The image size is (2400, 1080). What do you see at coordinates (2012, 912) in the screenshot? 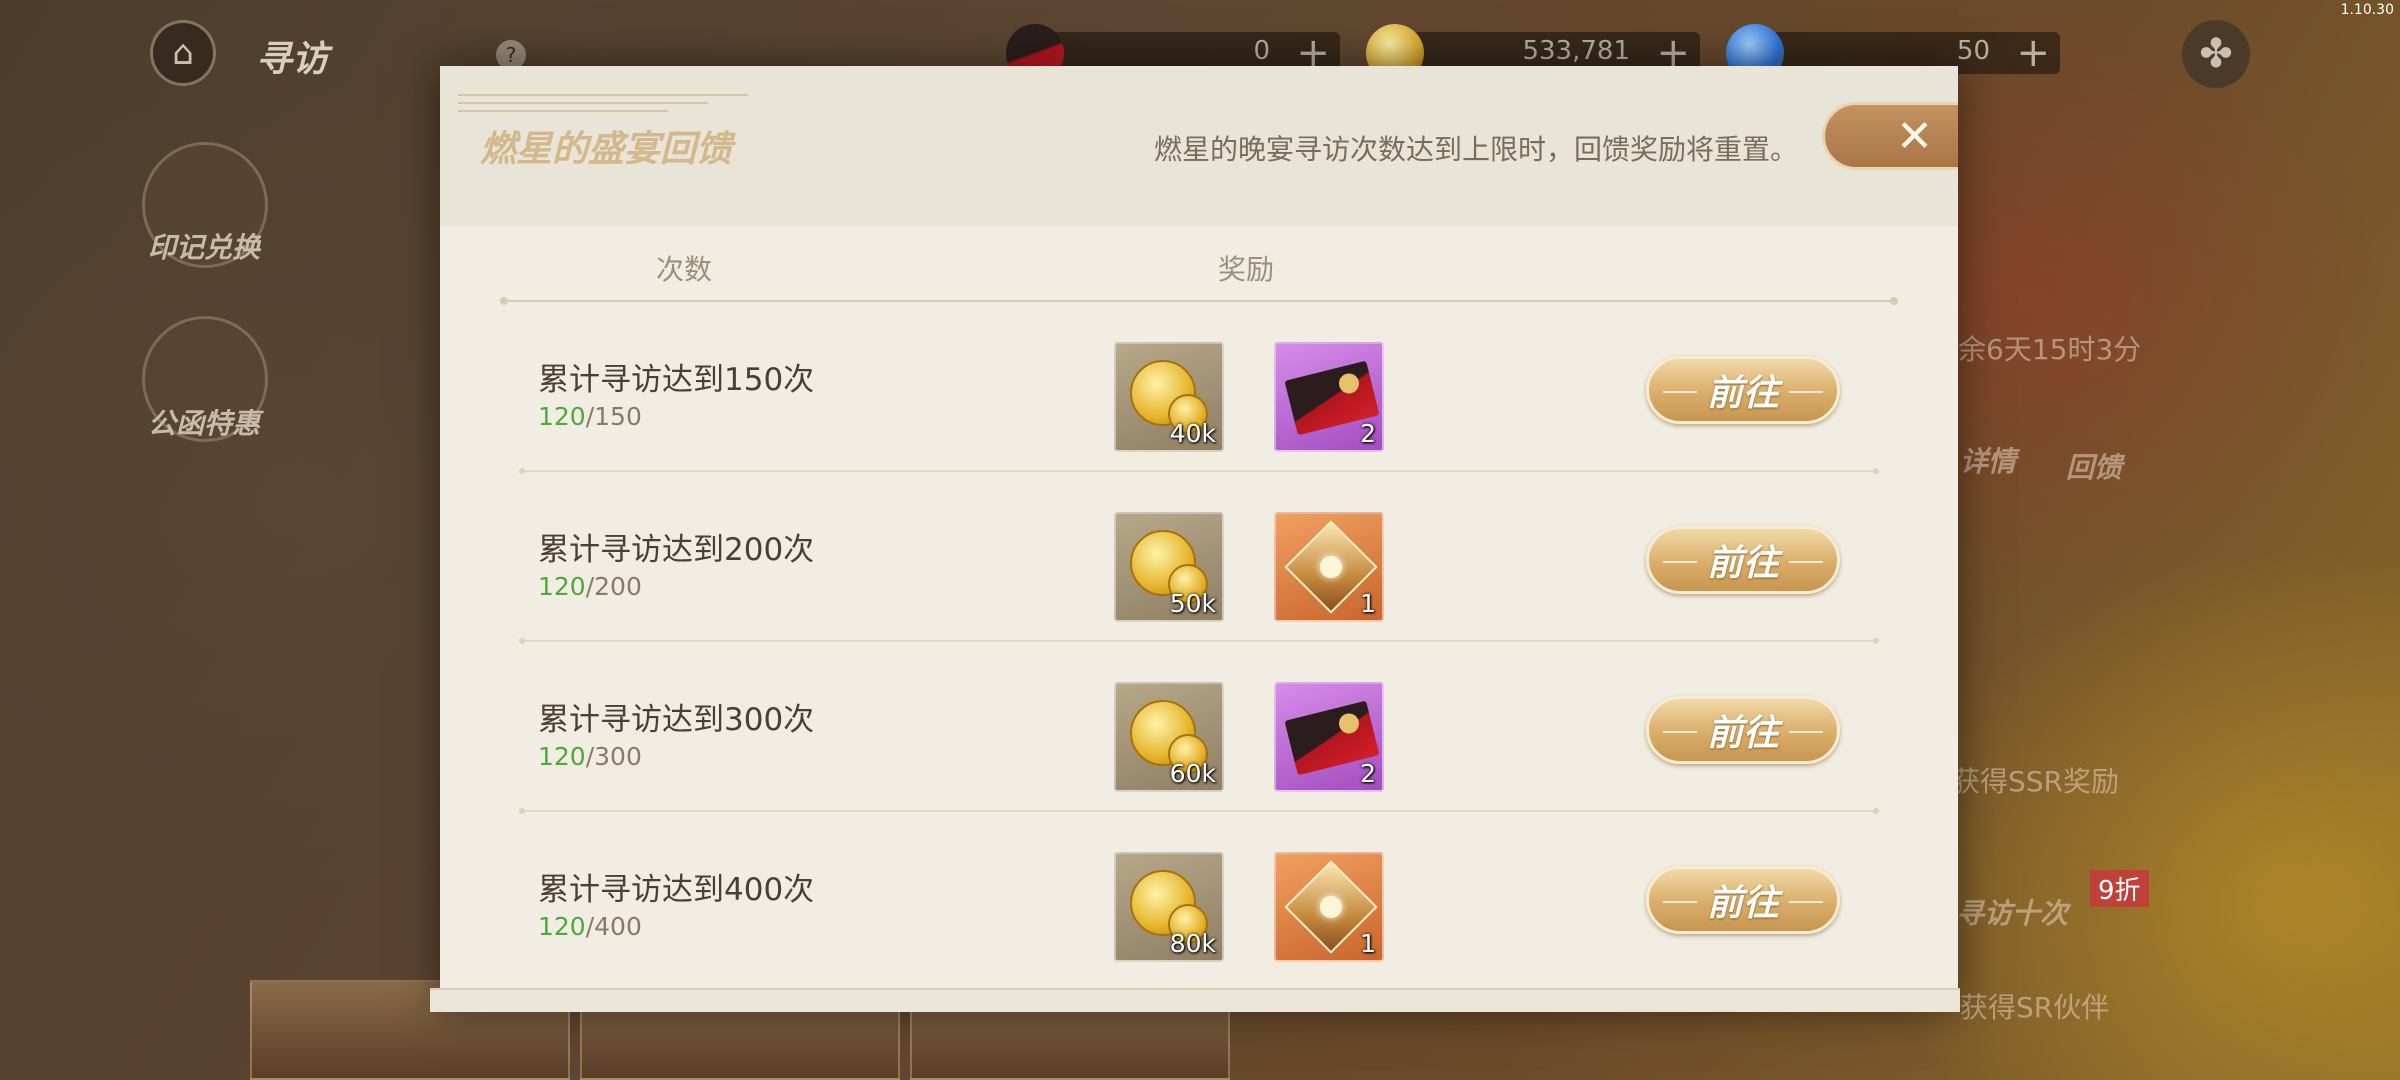
I see `draw-ten-button: 寻访十次` at bounding box center [2012, 912].